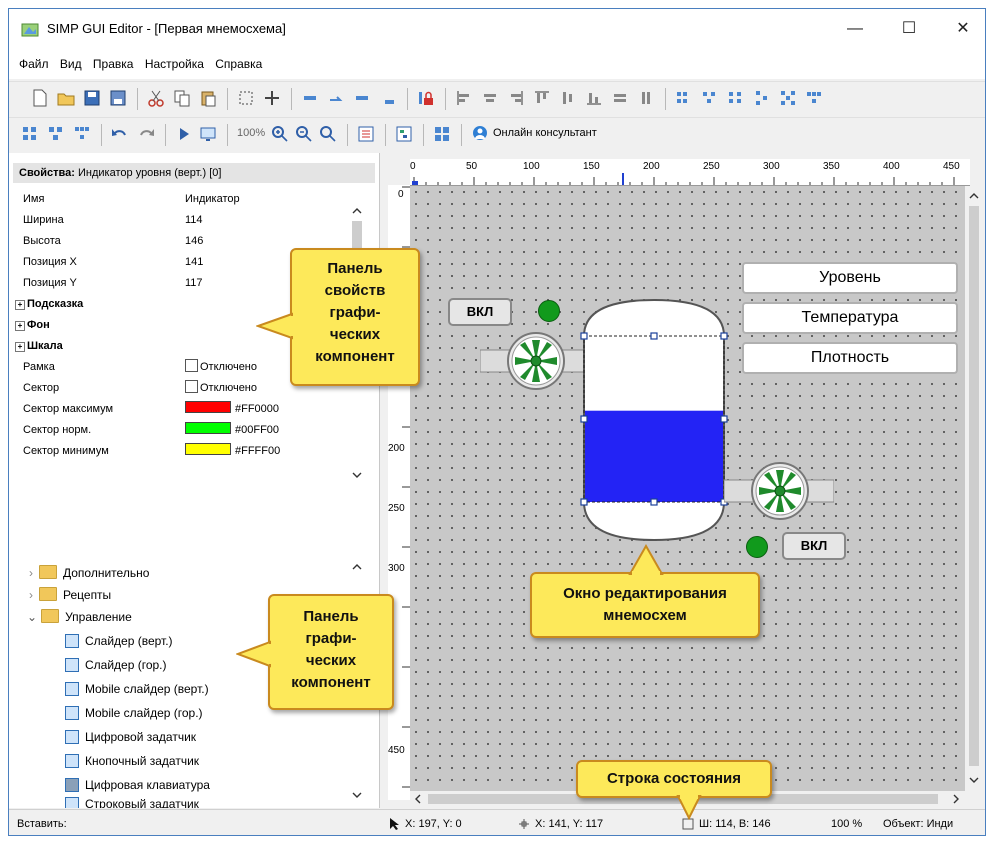 This screenshot has width=994, height=844. What do you see at coordinates (113, 64) in the screenshot?
I see `menu-edit: Правка` at bounding box center [113, 64].